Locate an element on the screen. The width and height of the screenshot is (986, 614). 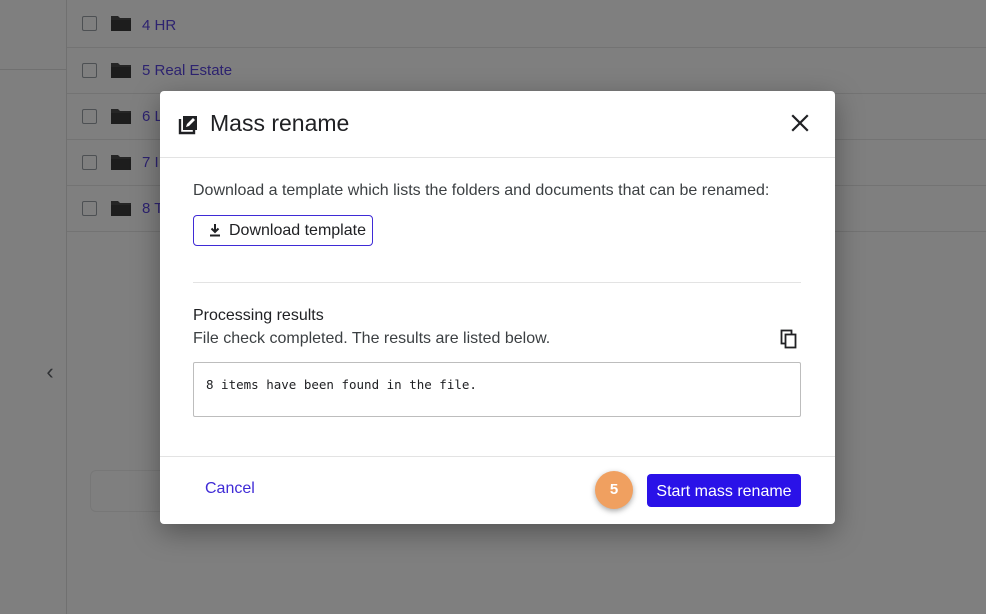
start-mass-rename-button: Start mass rename is located at coordinates (724, 490).